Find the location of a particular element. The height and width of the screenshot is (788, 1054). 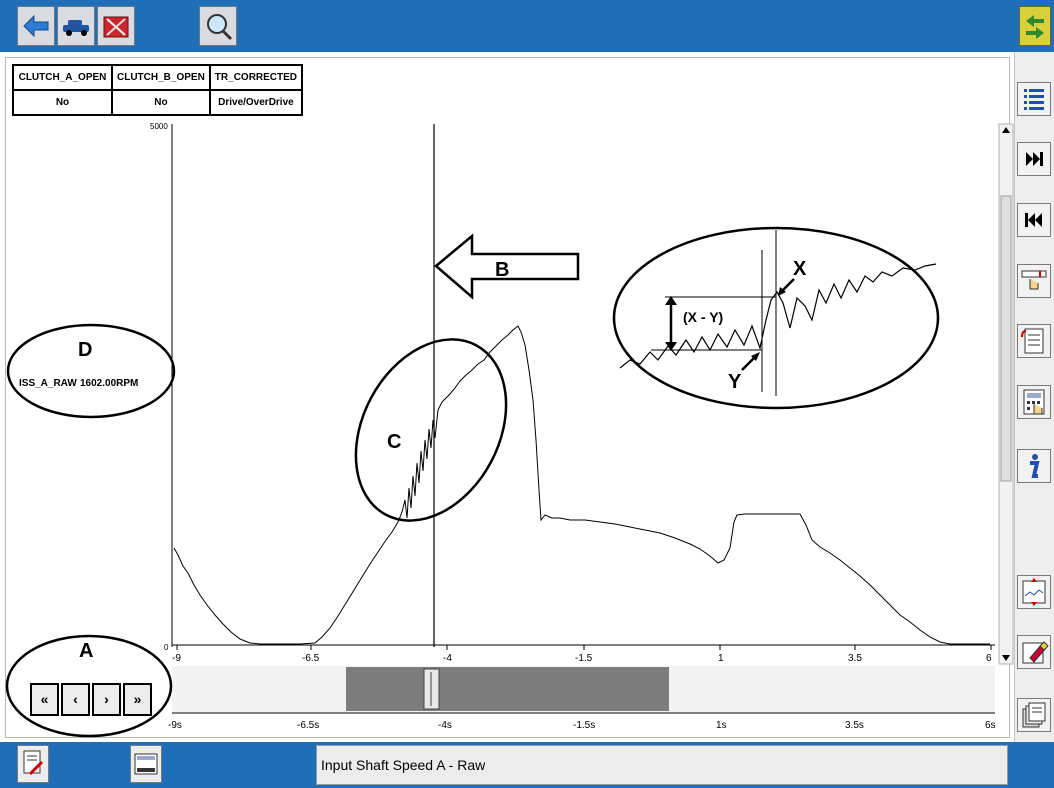

y-min-label: 0 is located at coordinates (166, 647).